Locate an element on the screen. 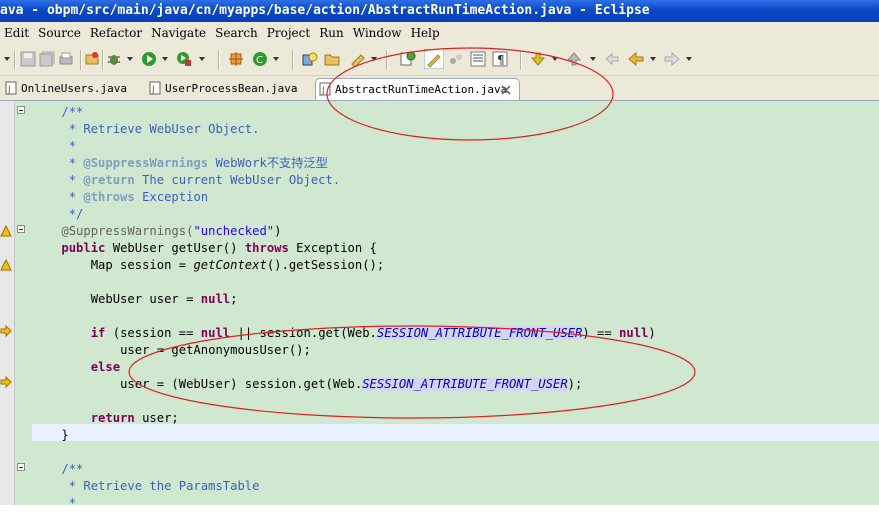 This screenshot has width=879, height=512. save-all-icon is located at coordinates (47, 59).